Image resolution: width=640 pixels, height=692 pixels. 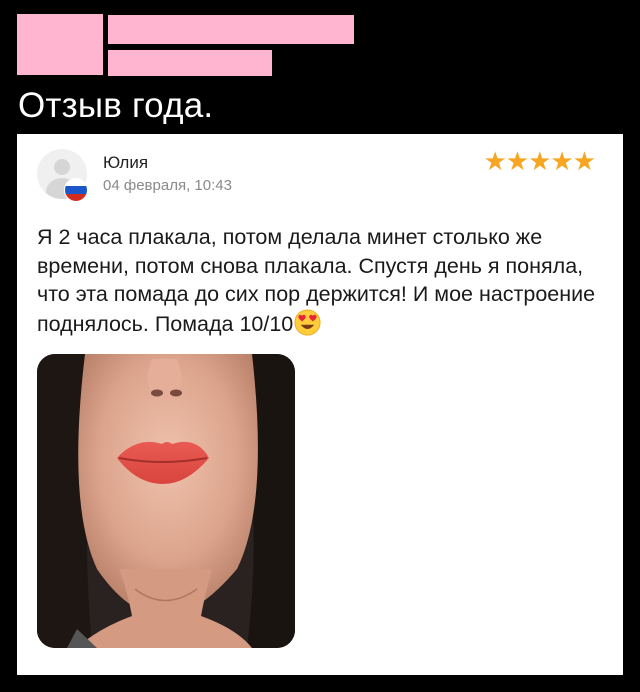 What do you see at coordinates (167, 185) in the screenshot?
I see `review-date: 04 февраля, 10:43` at bounding box center [167, 185].